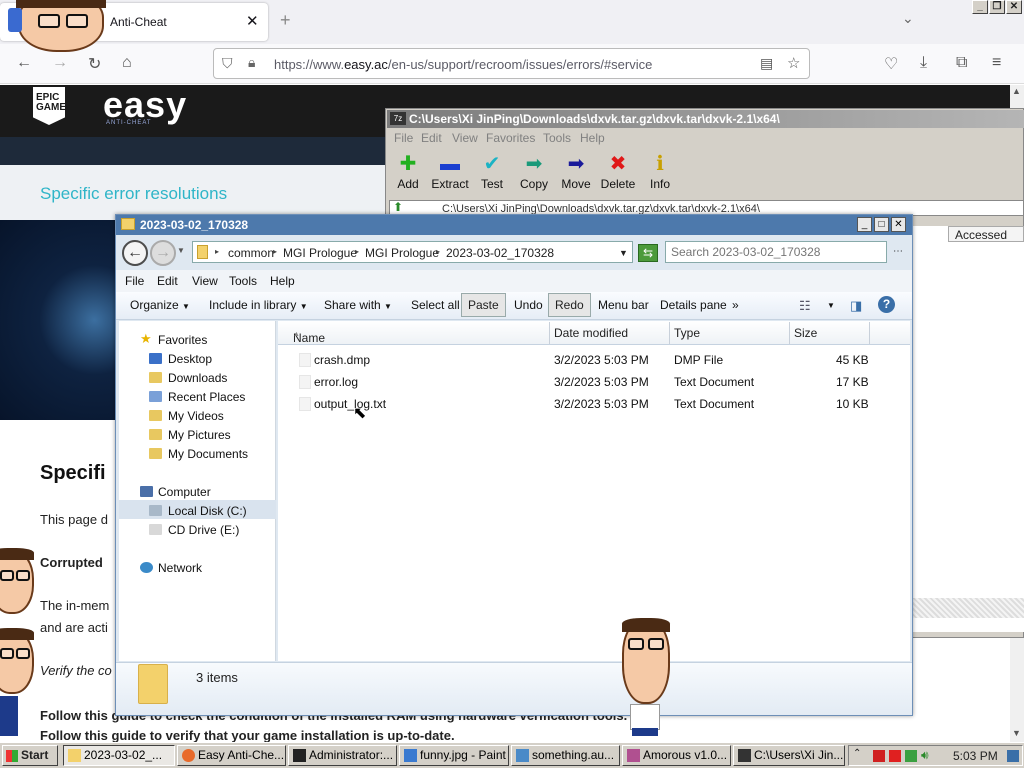 This screenshot has width=1024, height=768. Describe the element at coordinates (180, 568) in the screenshot. I see `nav-network: Network` at that location.